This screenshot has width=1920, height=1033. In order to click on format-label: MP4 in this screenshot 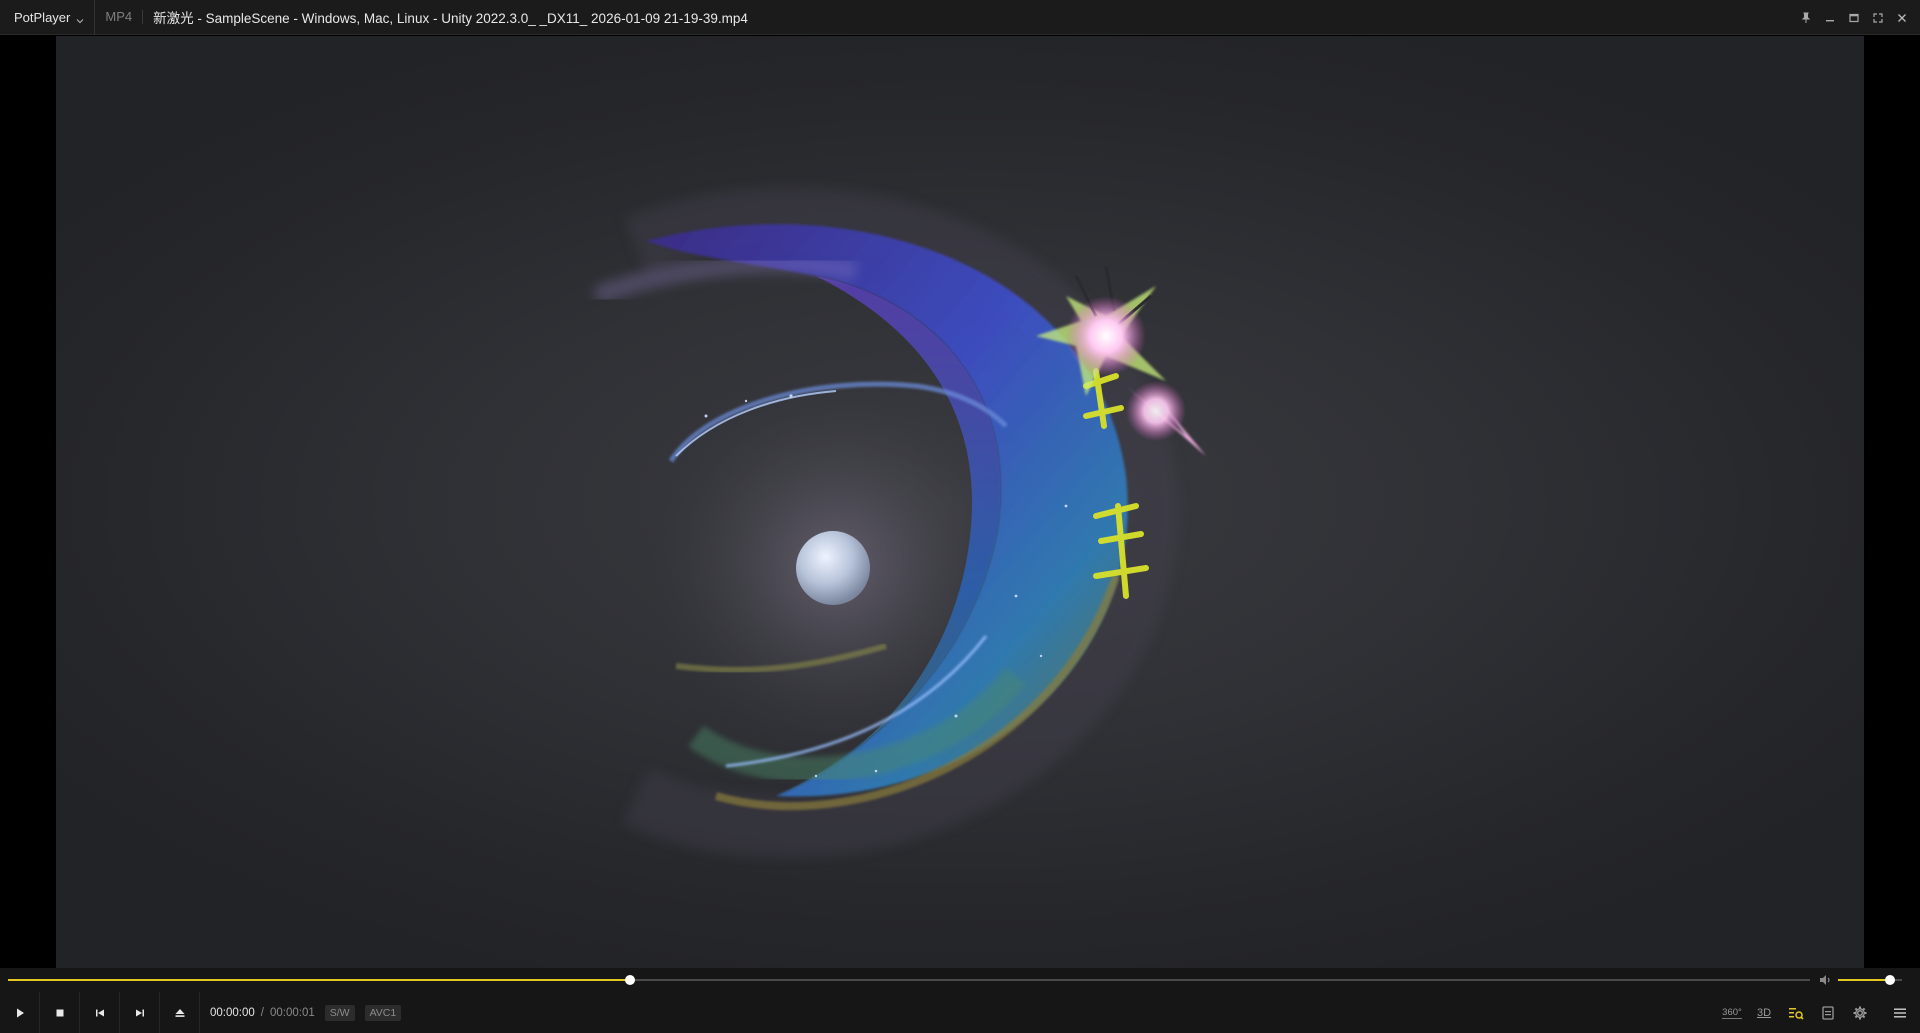, I will do `click(119, 17)`.